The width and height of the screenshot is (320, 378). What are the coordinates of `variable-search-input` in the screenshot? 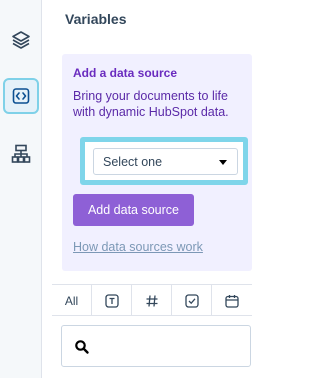 It's located at (156, 346).